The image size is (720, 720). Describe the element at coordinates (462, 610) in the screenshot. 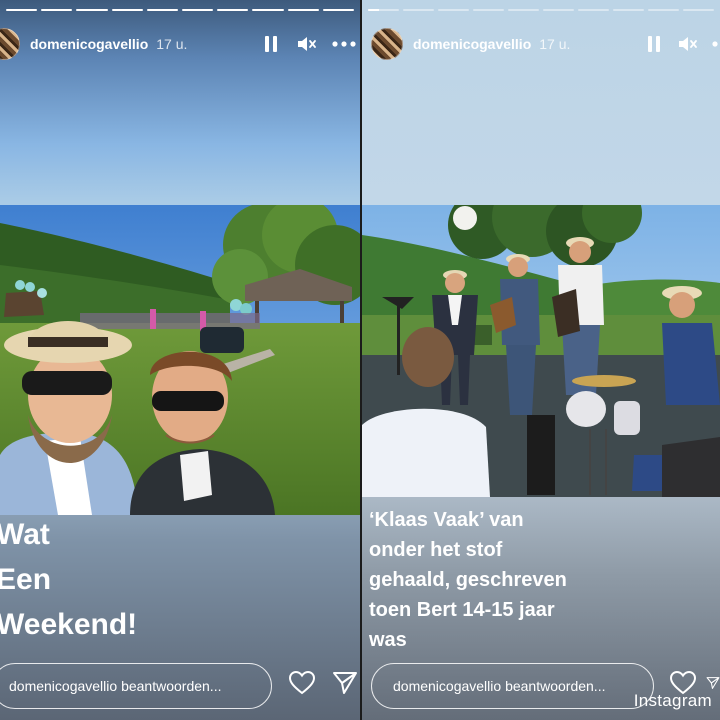

I see `caption-line: toen Bert 14-15 jaar` at that location.